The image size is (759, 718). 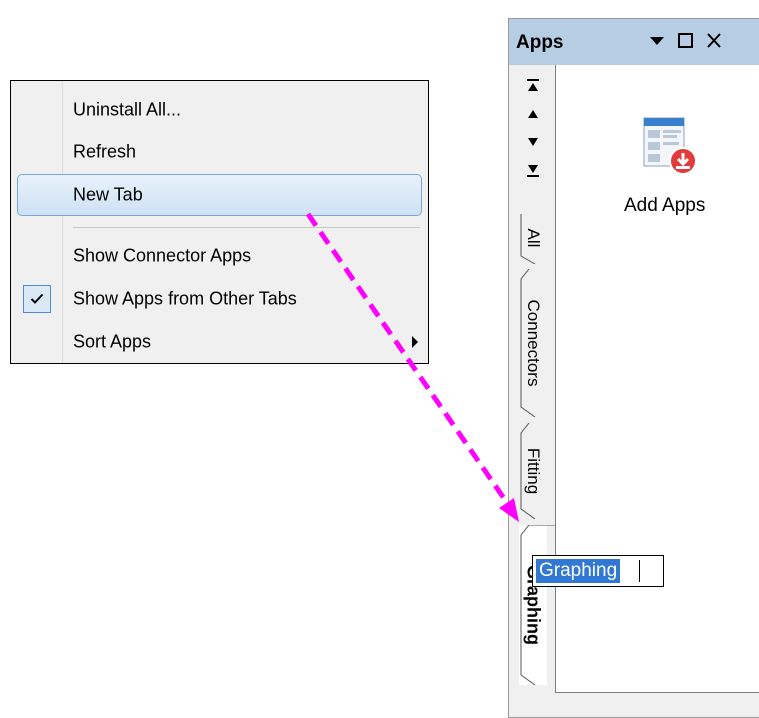 What do you see at coordinates (639, 571) in the screenshot?
I see `text-caret` at bounding box center [639, 571].